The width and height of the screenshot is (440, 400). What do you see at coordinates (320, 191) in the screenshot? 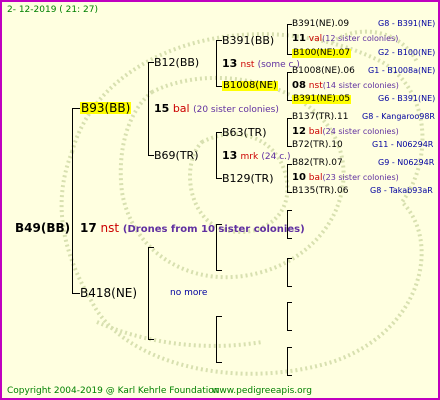
I see `gen4-queen-id: B135(TR).06` at bounding box center [320, 191].